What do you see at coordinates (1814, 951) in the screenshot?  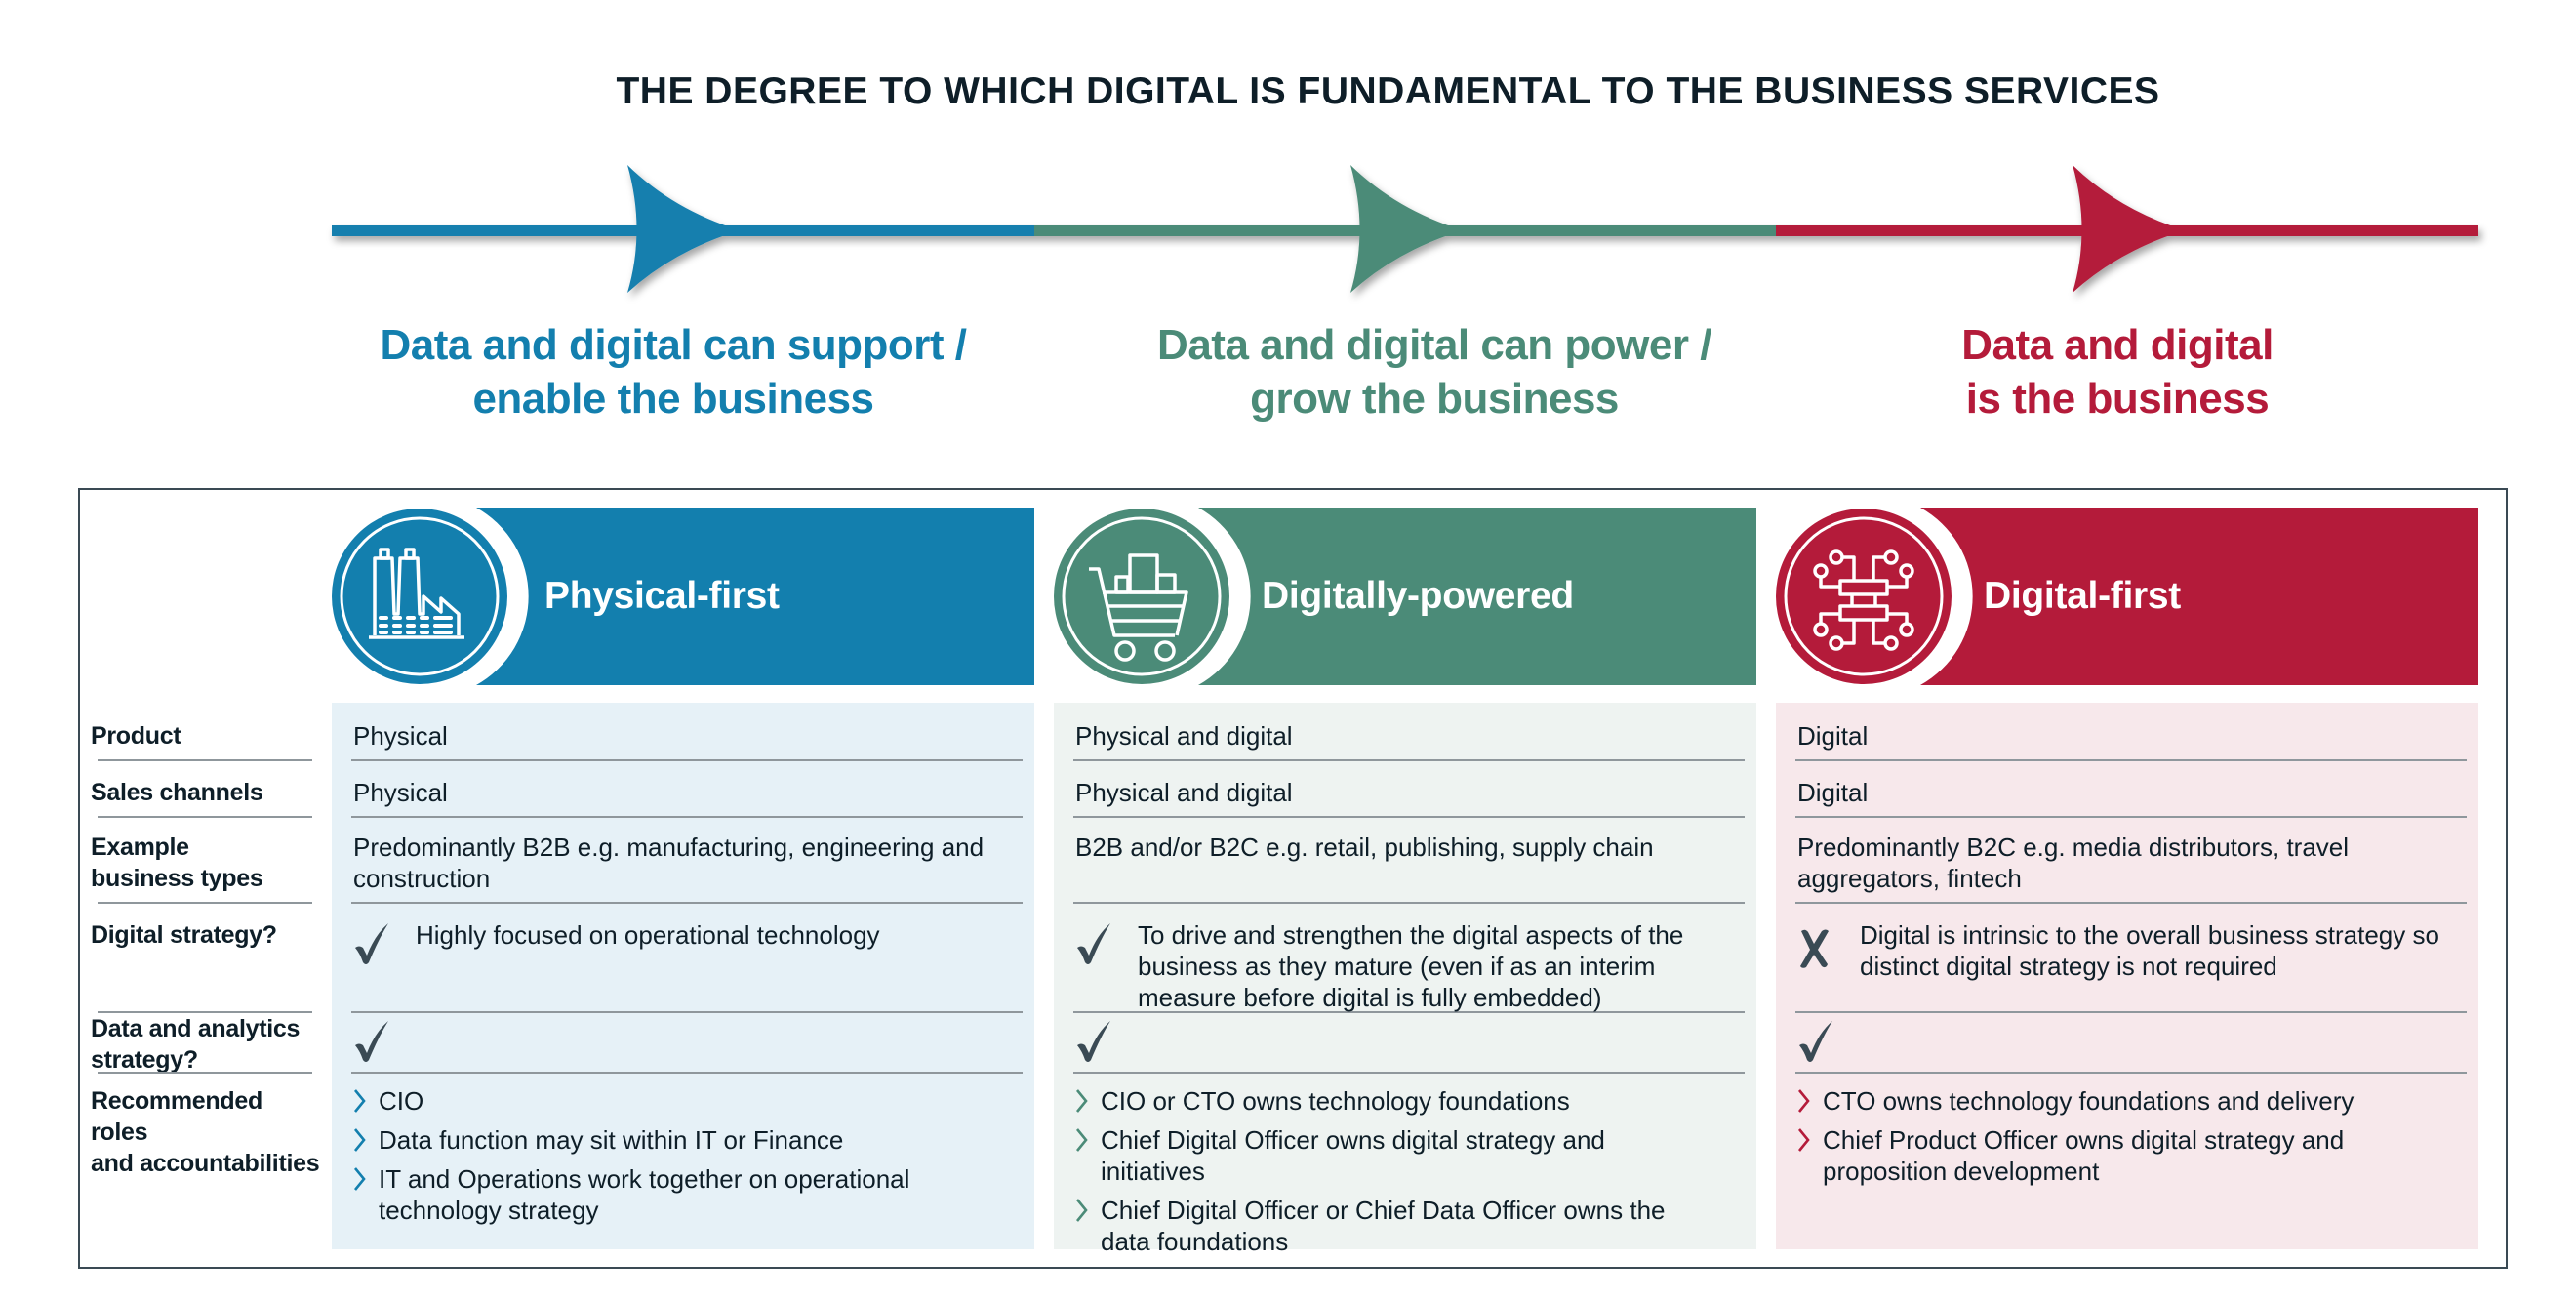 I see `cross-icon` at bounding box center [1814, 951].